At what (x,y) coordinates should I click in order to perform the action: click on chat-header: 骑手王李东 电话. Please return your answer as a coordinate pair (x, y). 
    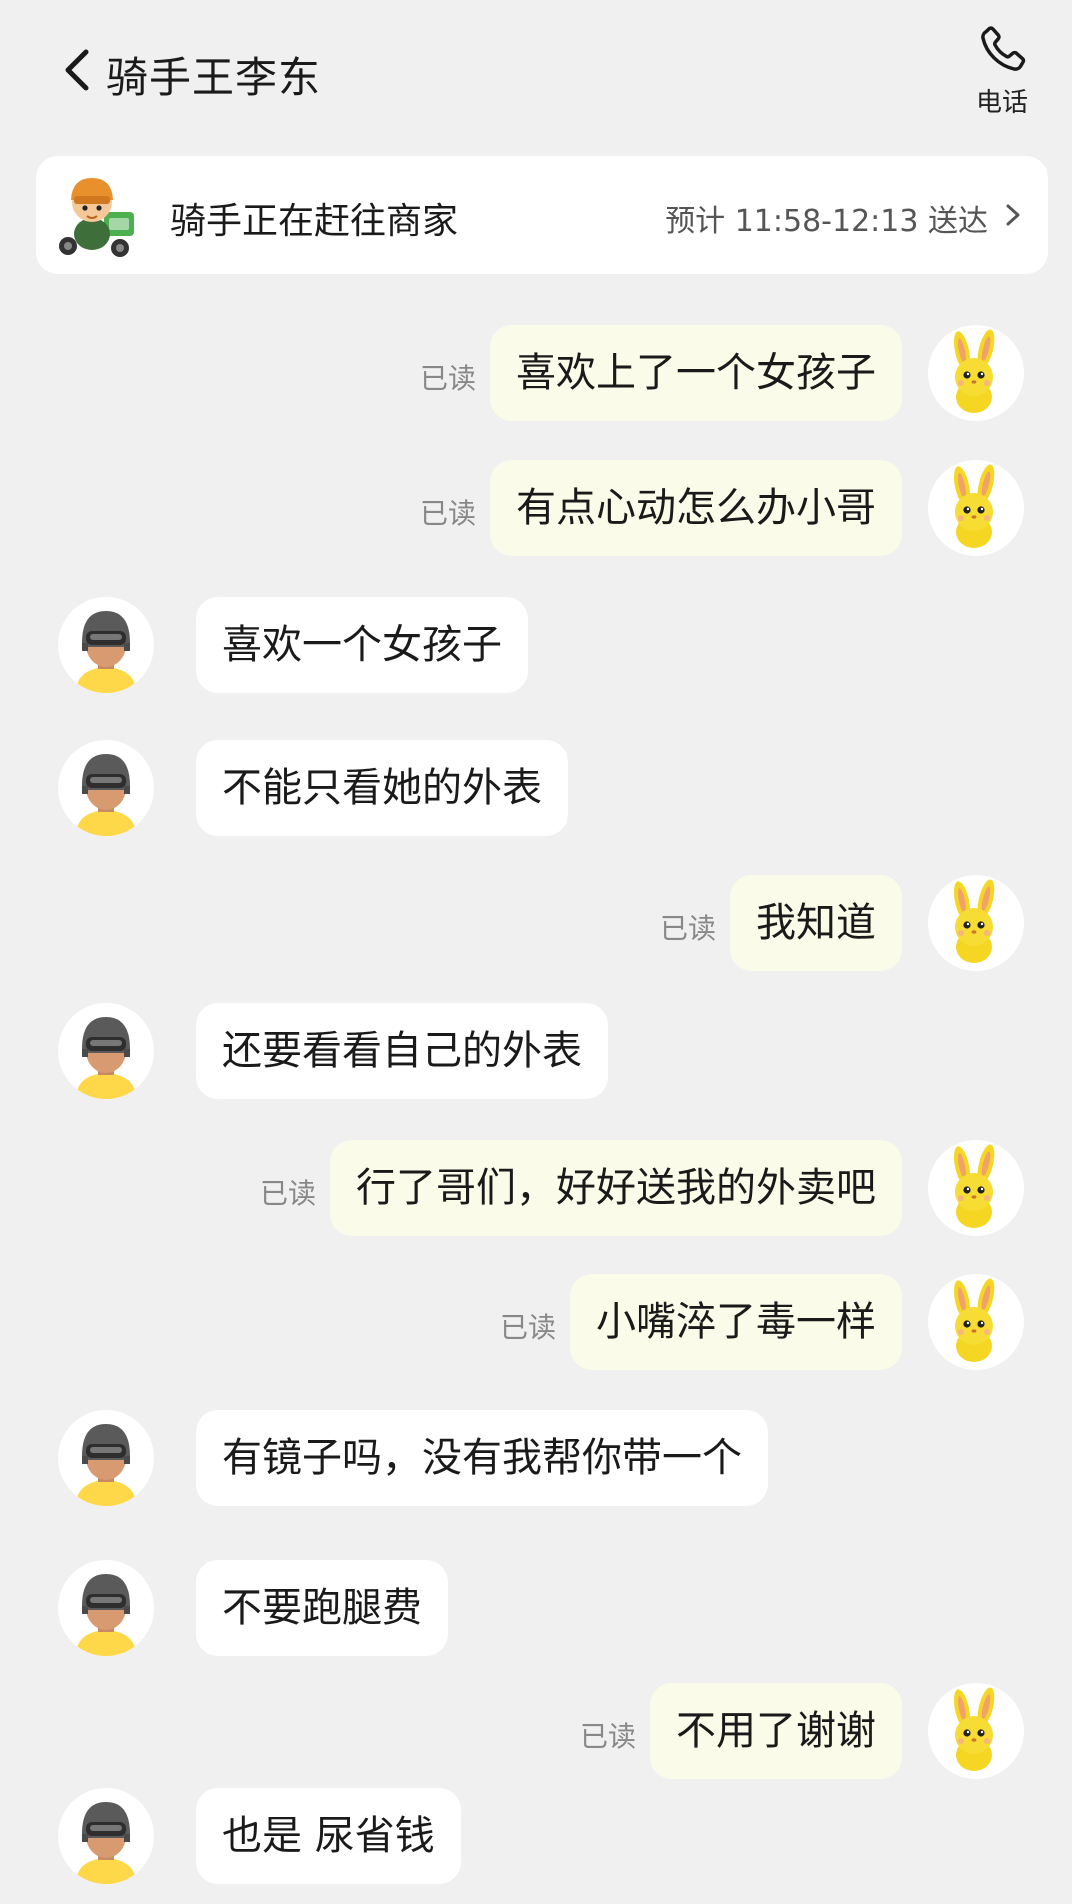
    Looking at the image, I should click on (536, 75).